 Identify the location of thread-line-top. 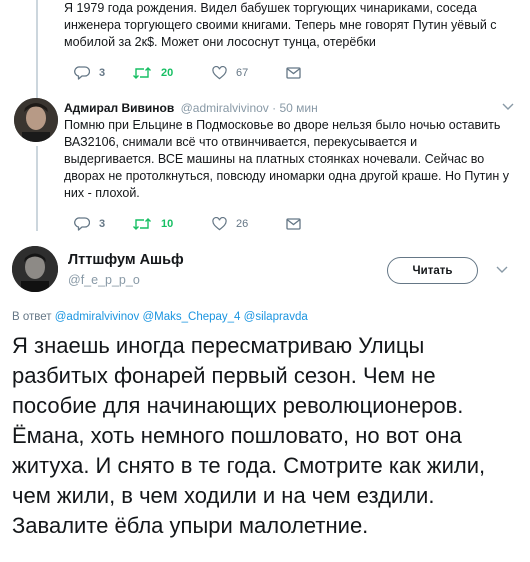
(37, 49).